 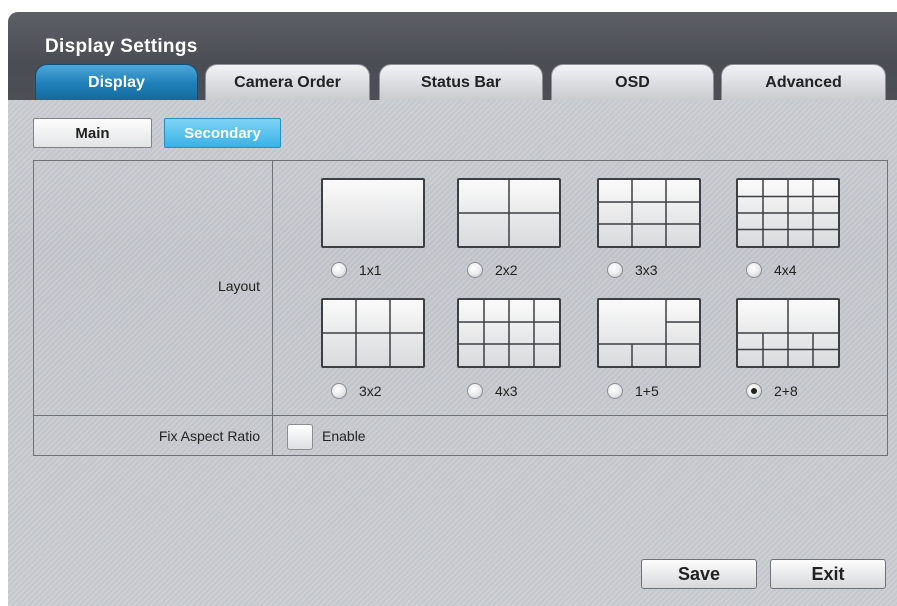 I want to click on layout-option-label: 1+5, so click(x=647, y=391).